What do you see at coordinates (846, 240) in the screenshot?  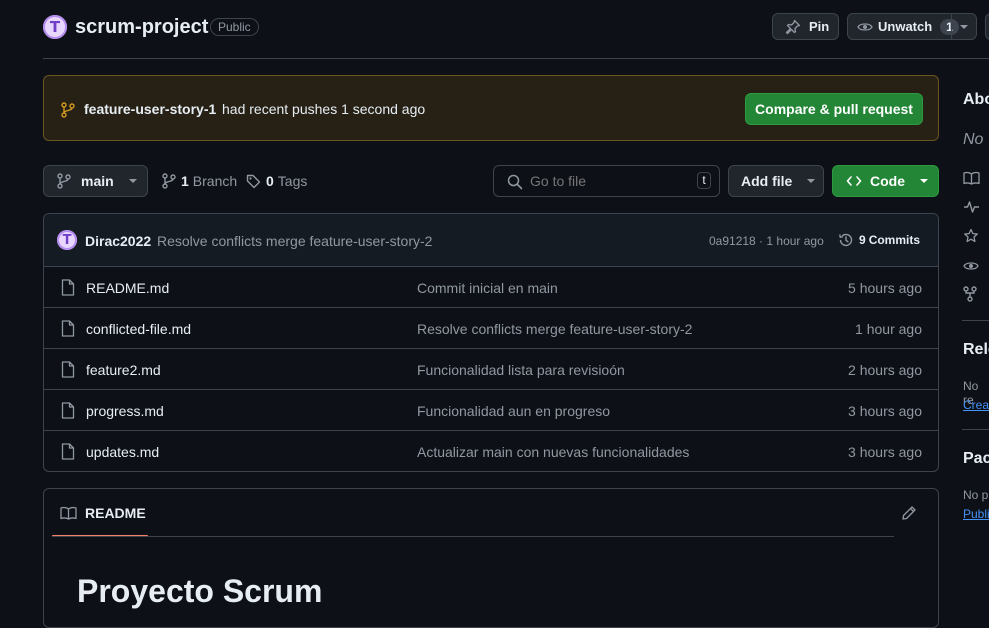 I see `history-icon` at bounding box center [846, 240].